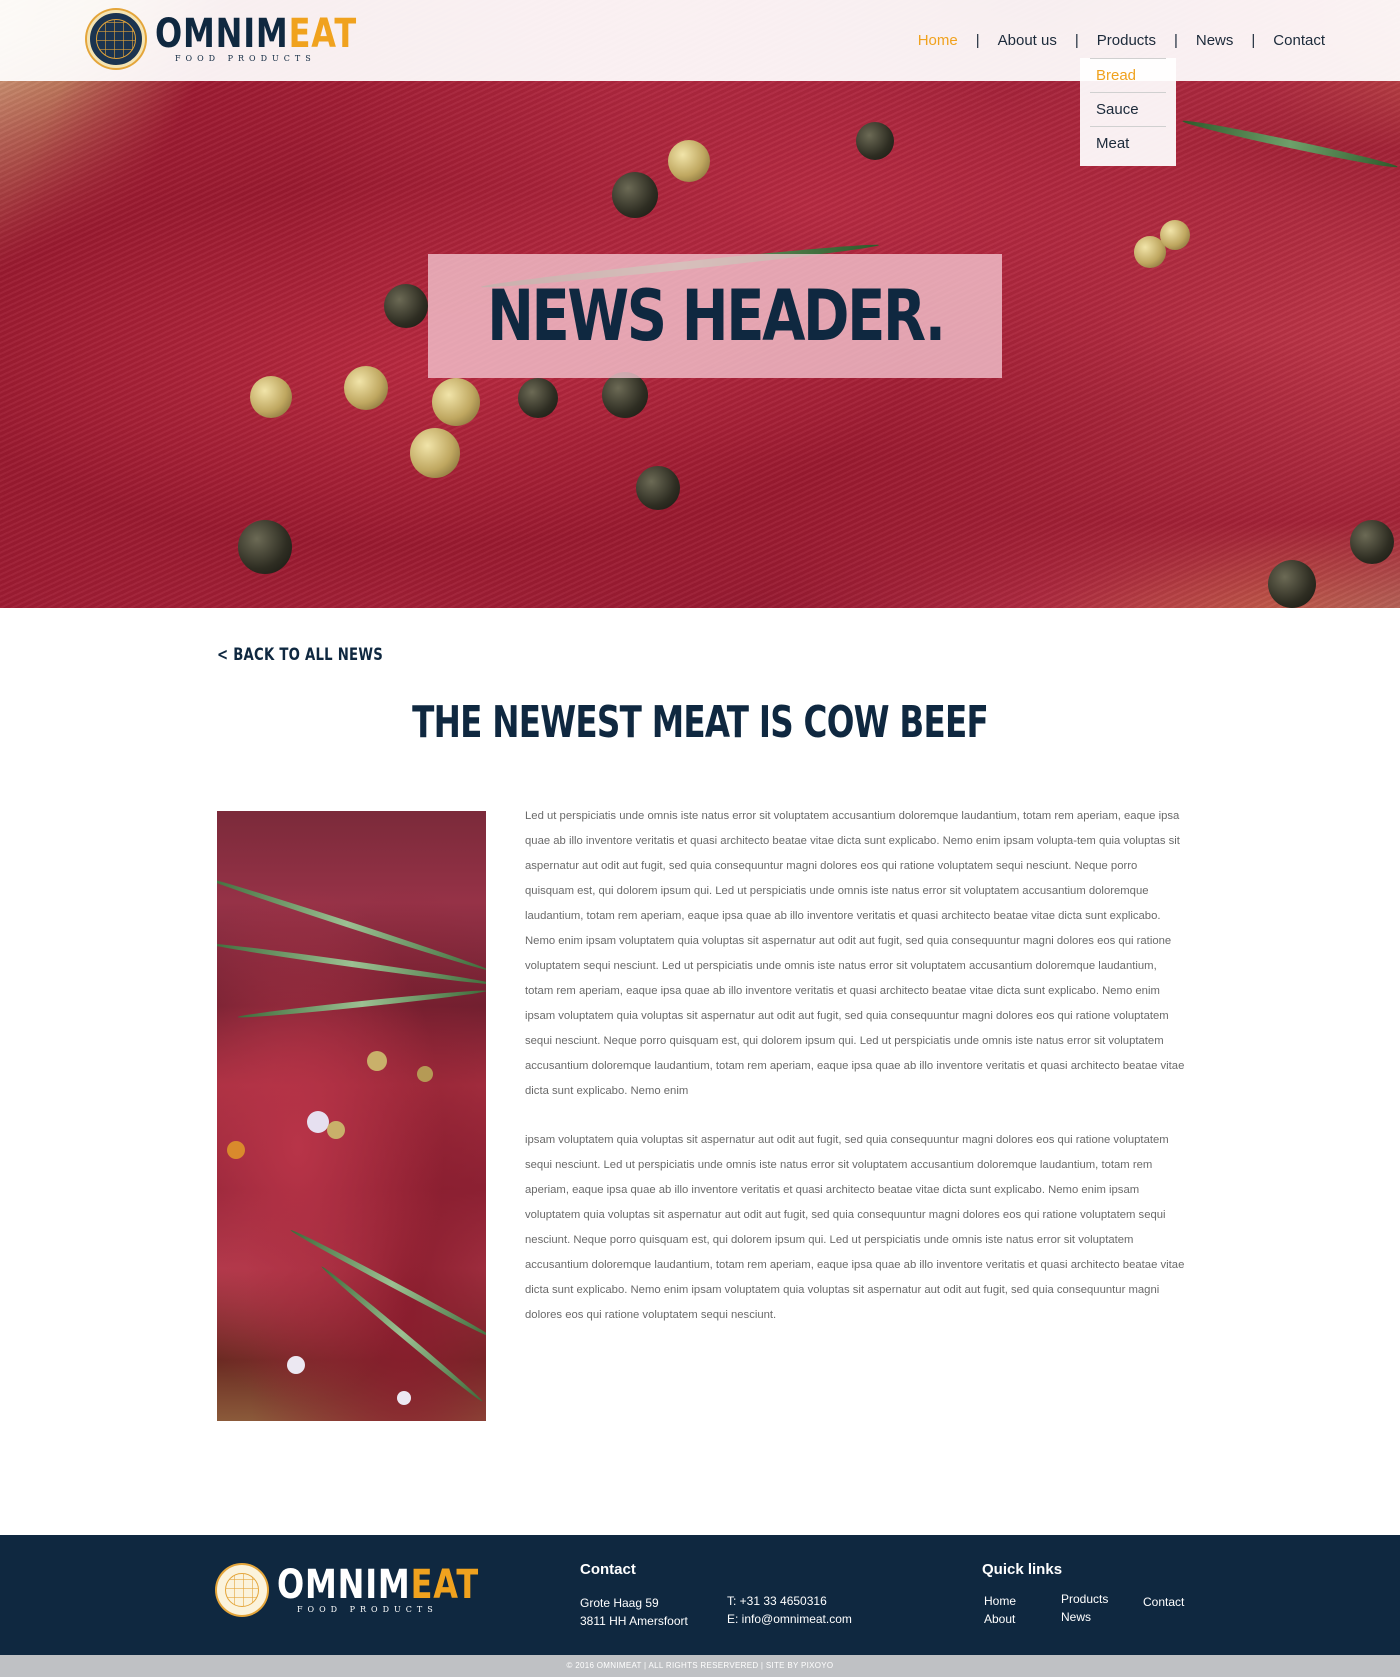  What do you see at coordinates (1084, 1599) in the screenshot?
I see `footer-link-products: Products` at bounding box center [1084, 1599].